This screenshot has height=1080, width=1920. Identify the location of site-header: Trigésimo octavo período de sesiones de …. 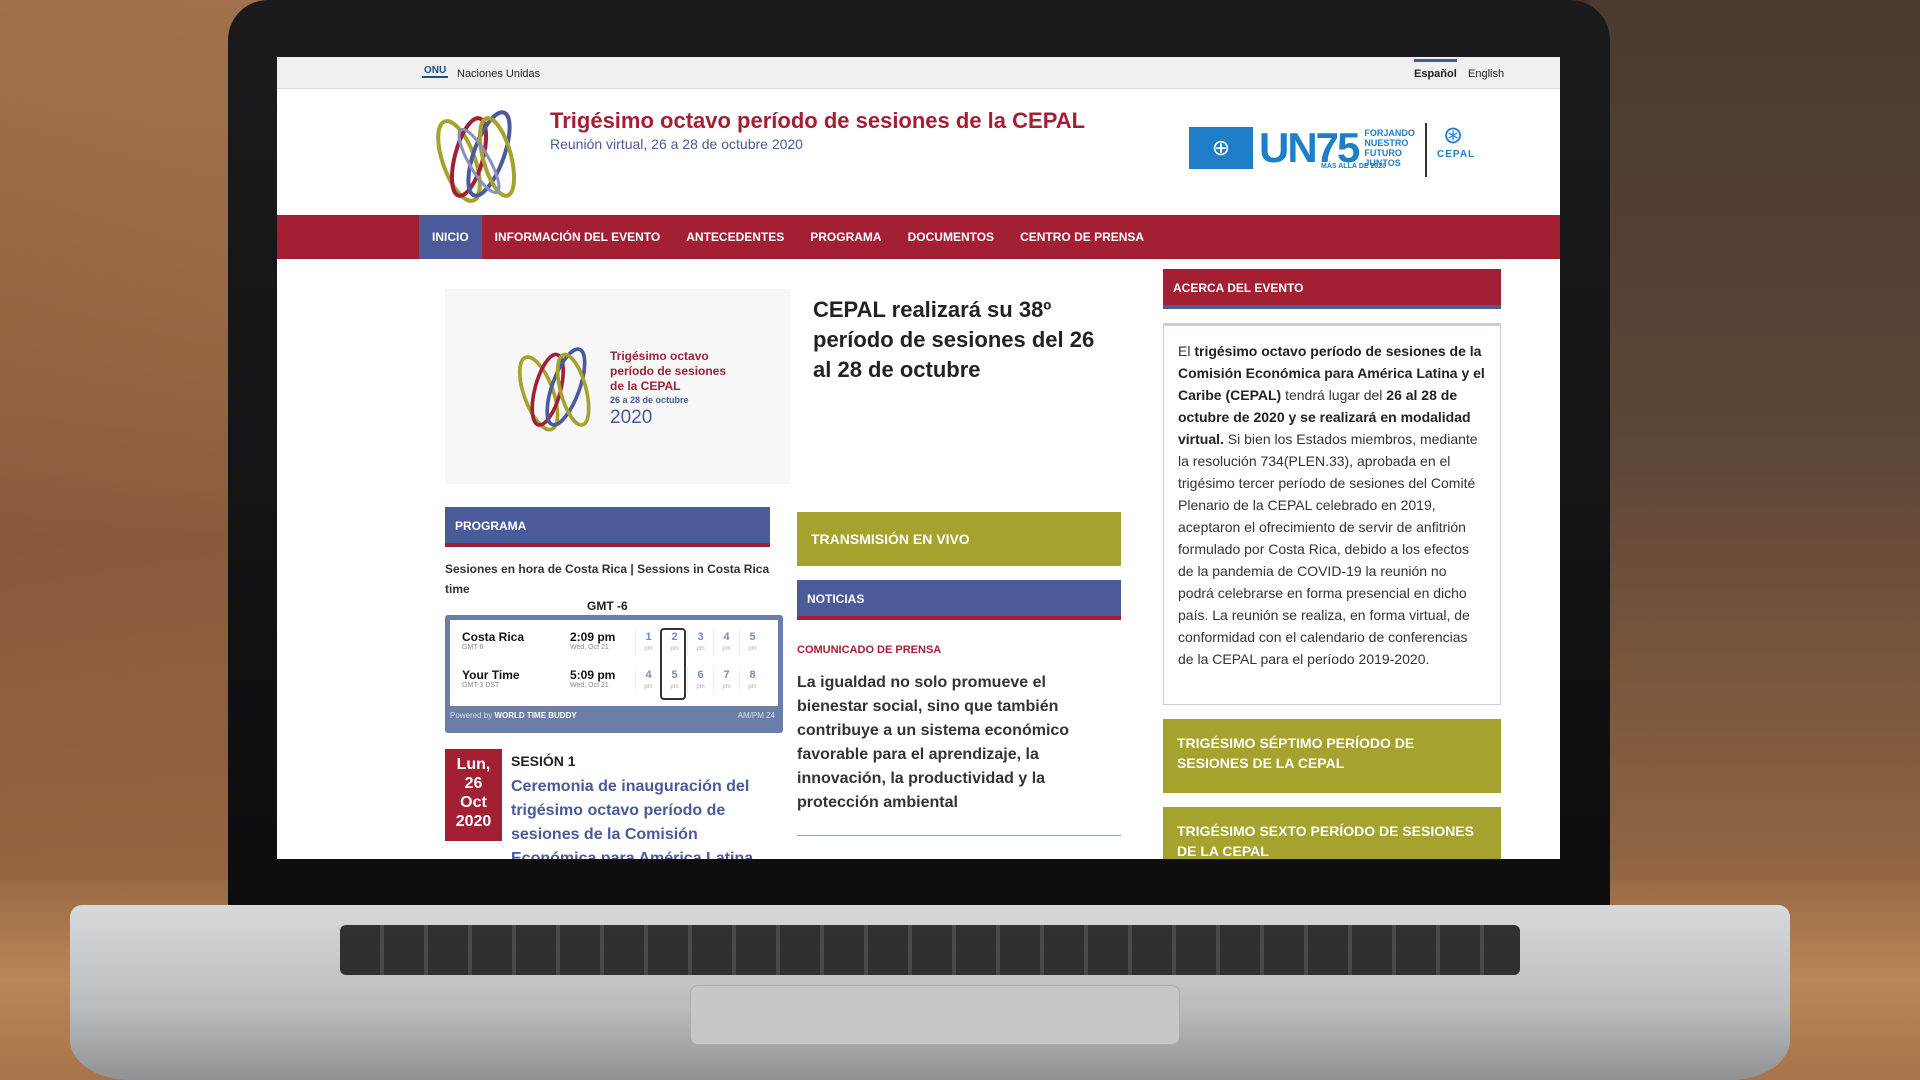
(918, 152).